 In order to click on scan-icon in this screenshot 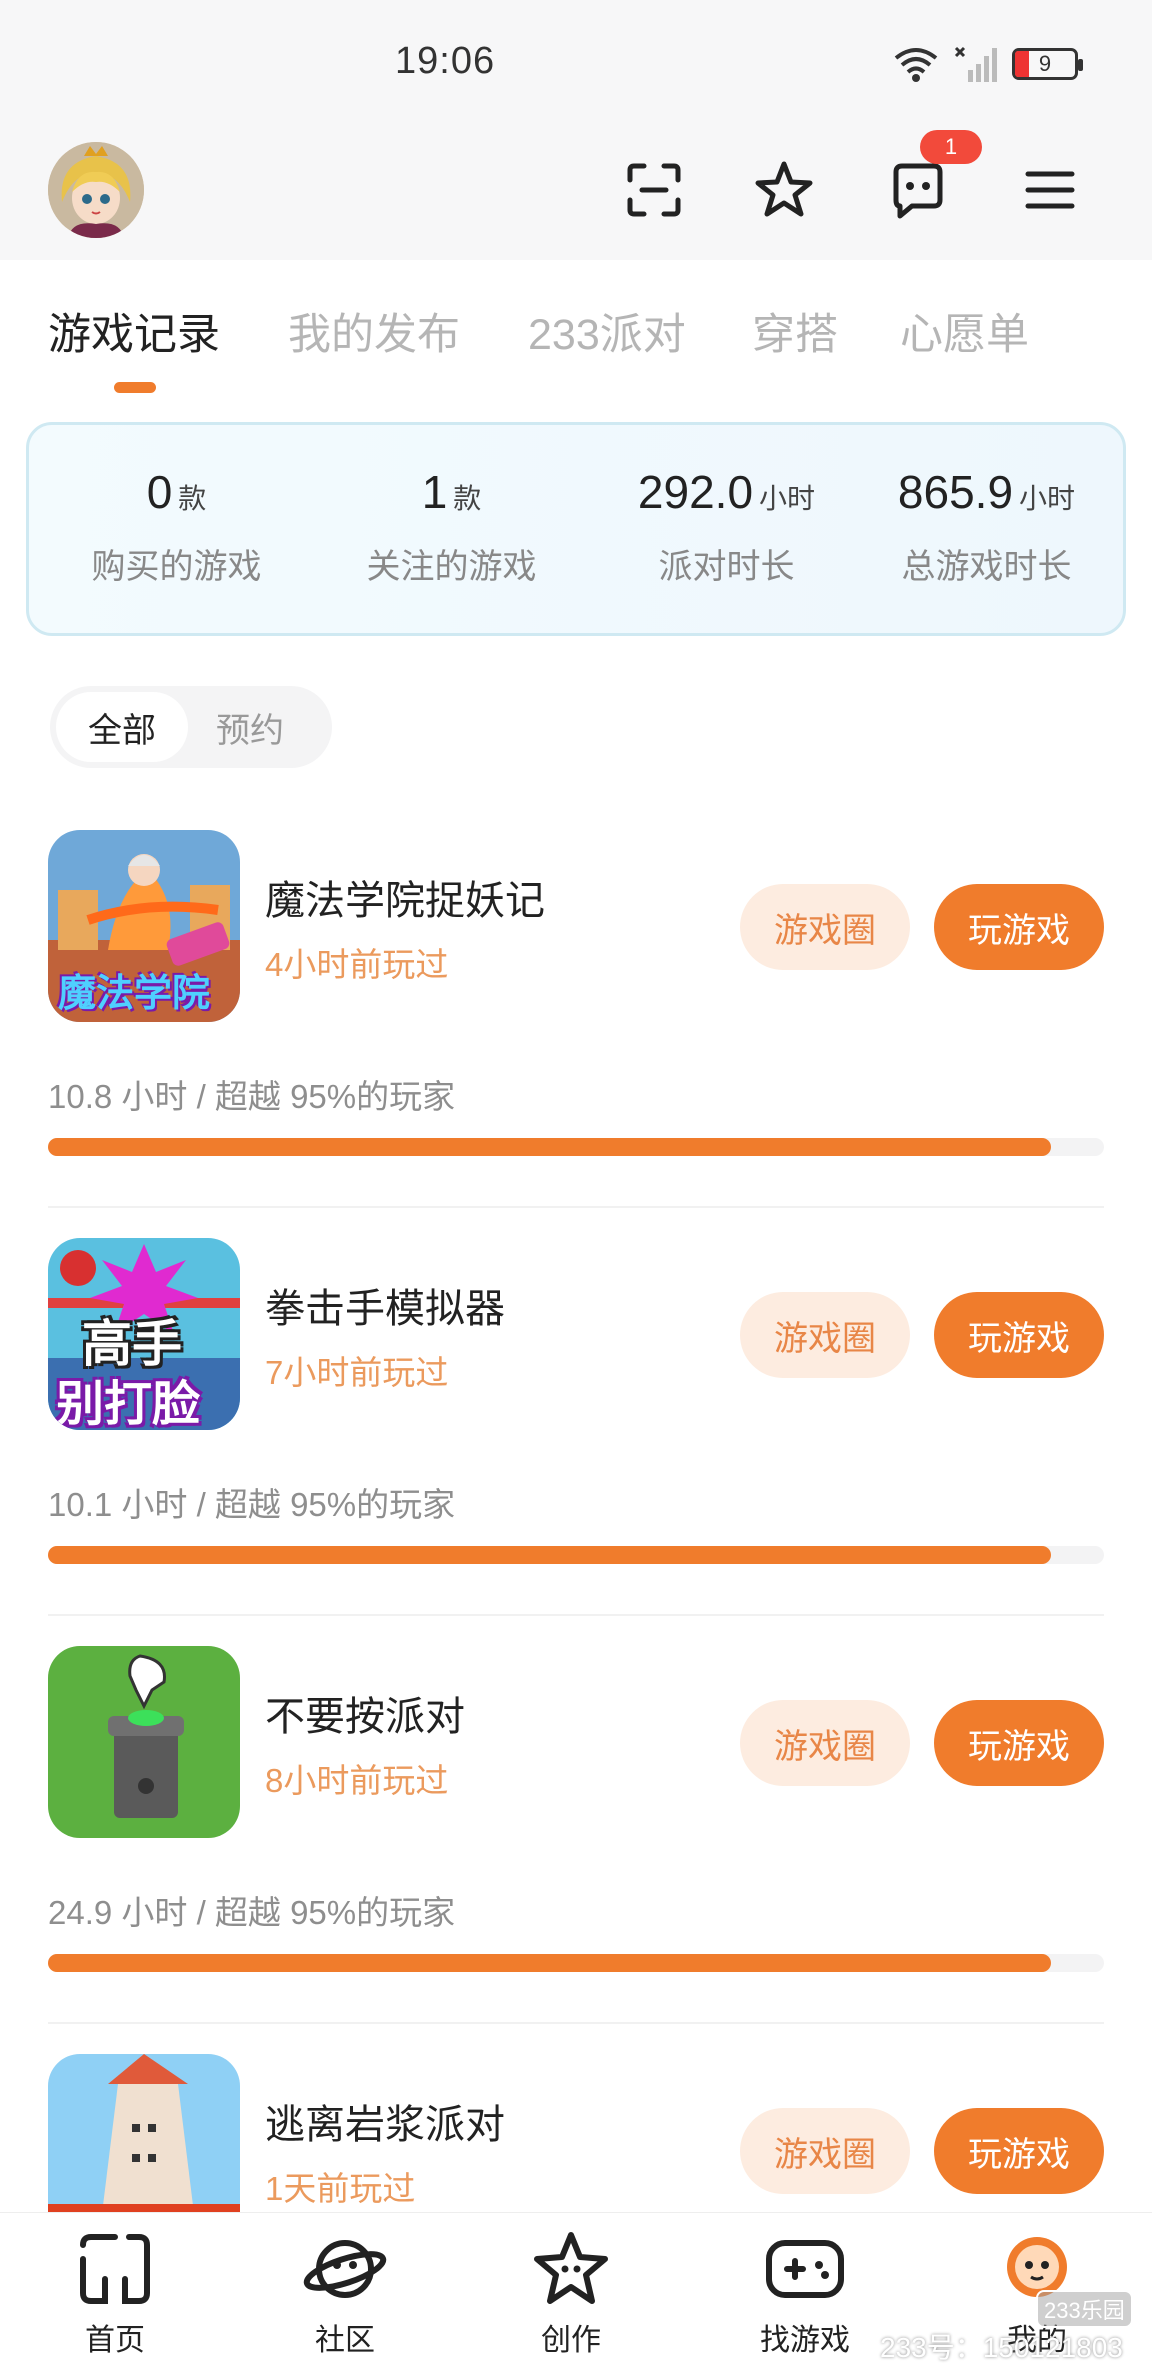, I will do `click(654, 190)`.